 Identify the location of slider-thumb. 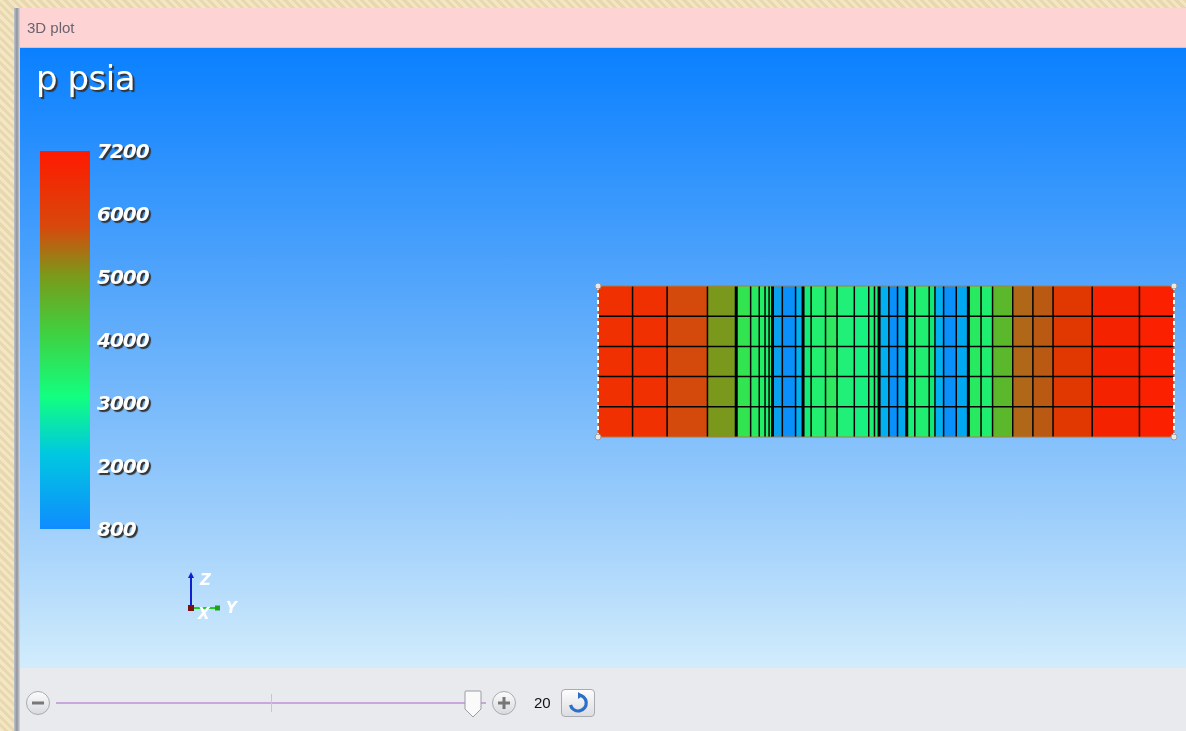
(473, 703).